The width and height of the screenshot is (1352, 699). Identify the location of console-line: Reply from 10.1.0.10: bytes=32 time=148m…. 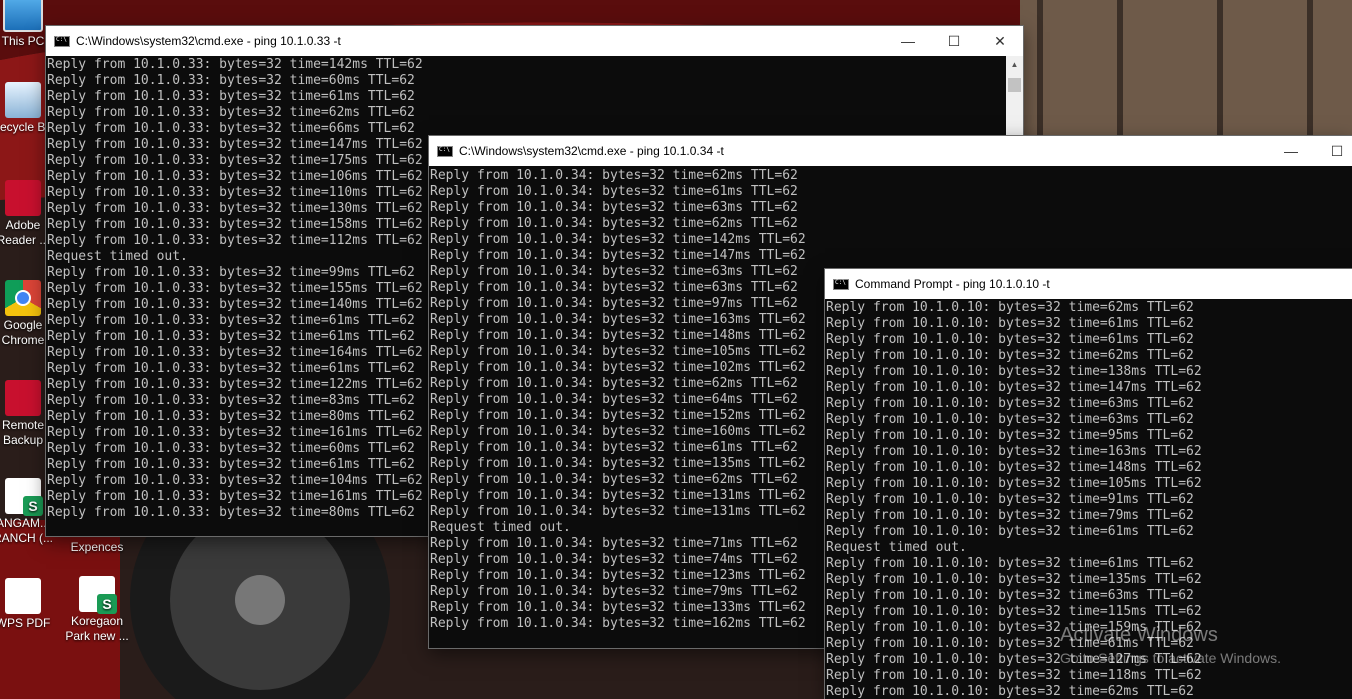
(1014, 467).